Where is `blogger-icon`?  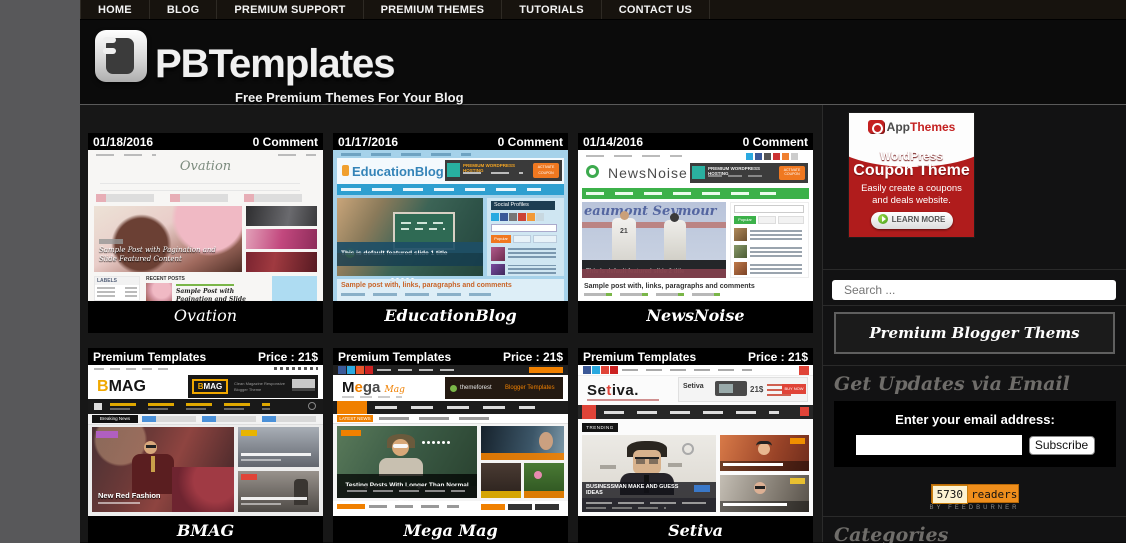 blogger-icon is located at coordinates (121, 56).